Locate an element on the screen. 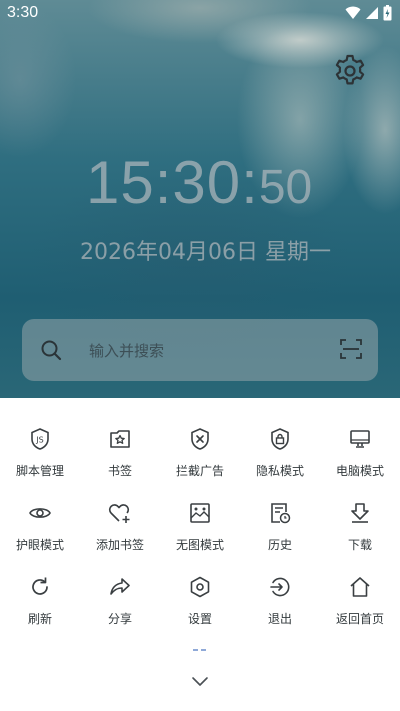 The image size is (400, 711). ad-block-icon is located at coordinates (200, 439).